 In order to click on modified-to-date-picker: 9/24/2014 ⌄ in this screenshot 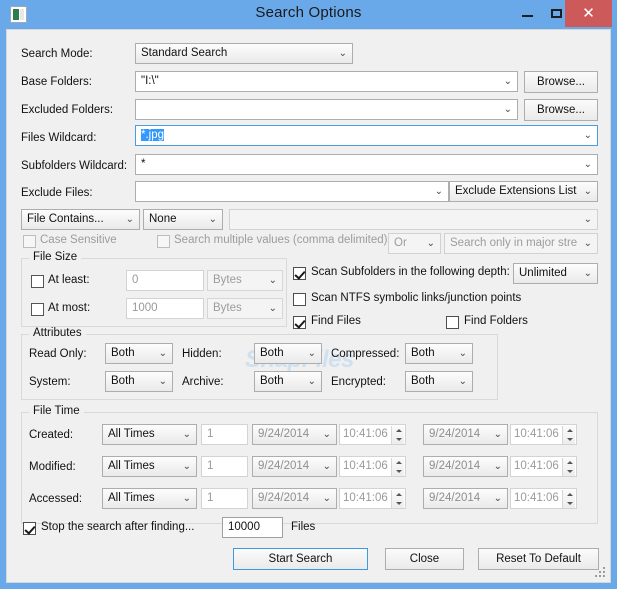, I will do `click(465, 466)`.